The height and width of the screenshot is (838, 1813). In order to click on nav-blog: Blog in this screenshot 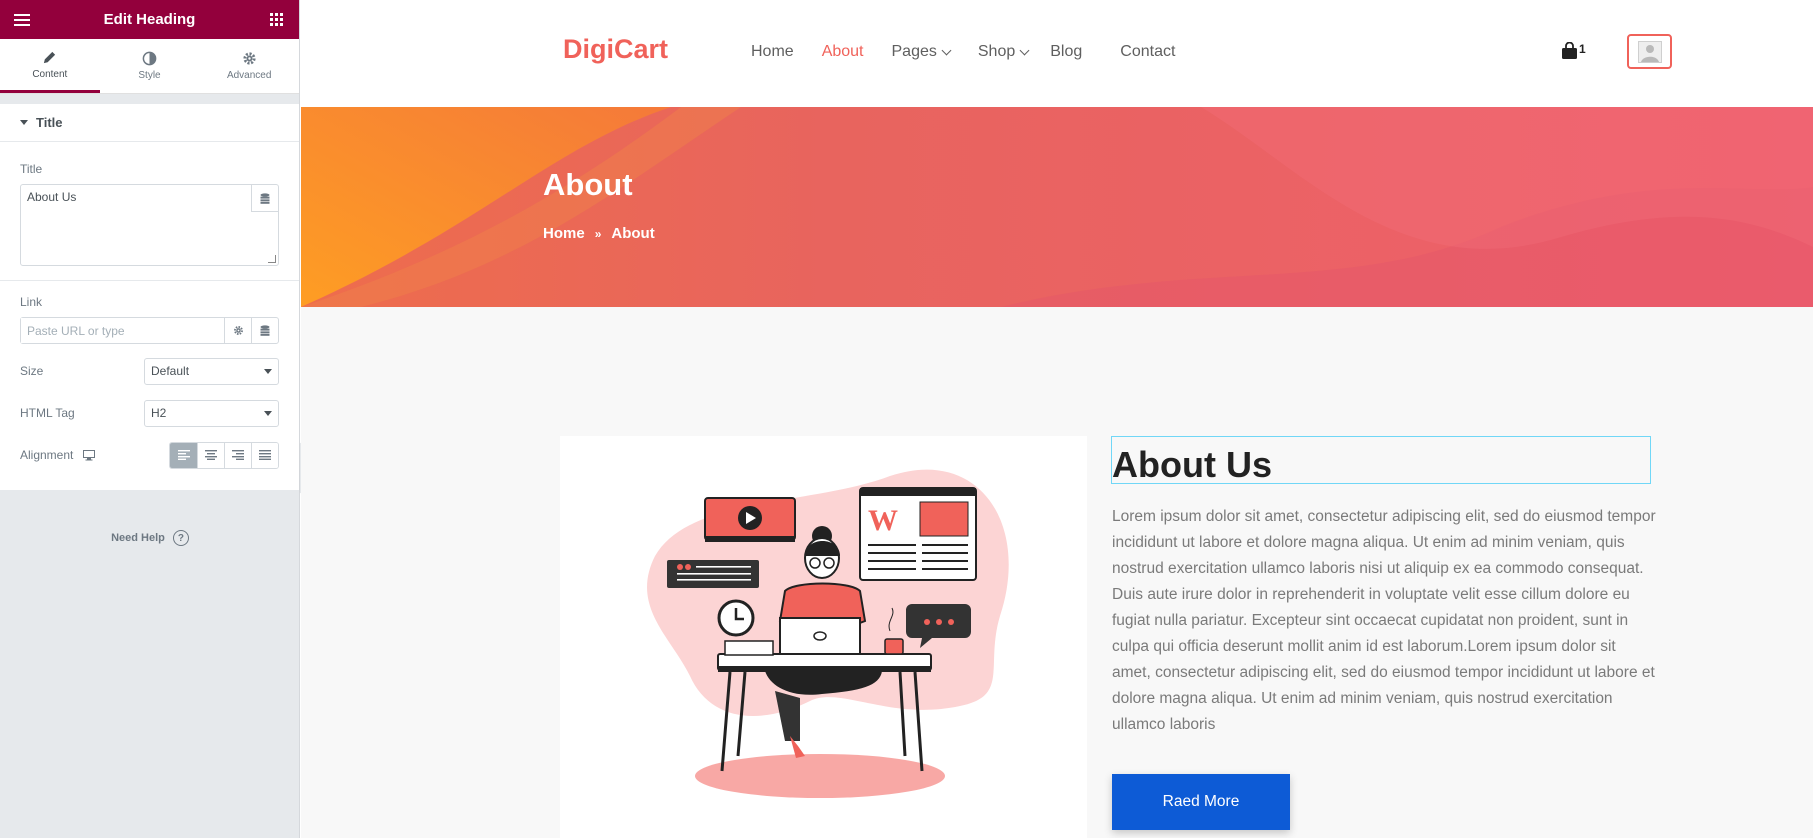, I will do `click(1066, 52)`.